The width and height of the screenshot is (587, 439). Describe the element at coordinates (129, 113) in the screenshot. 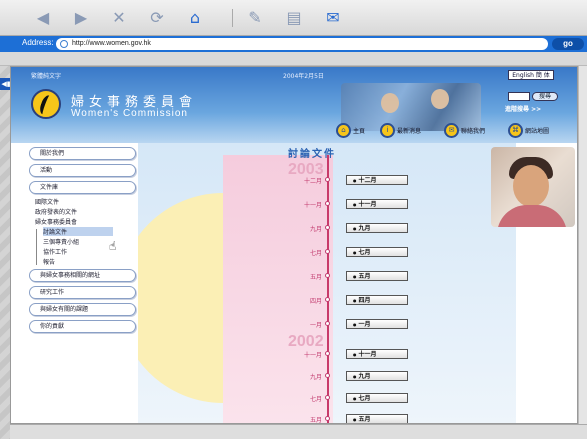

I see `site-title-en: Women's Commission` at that location.